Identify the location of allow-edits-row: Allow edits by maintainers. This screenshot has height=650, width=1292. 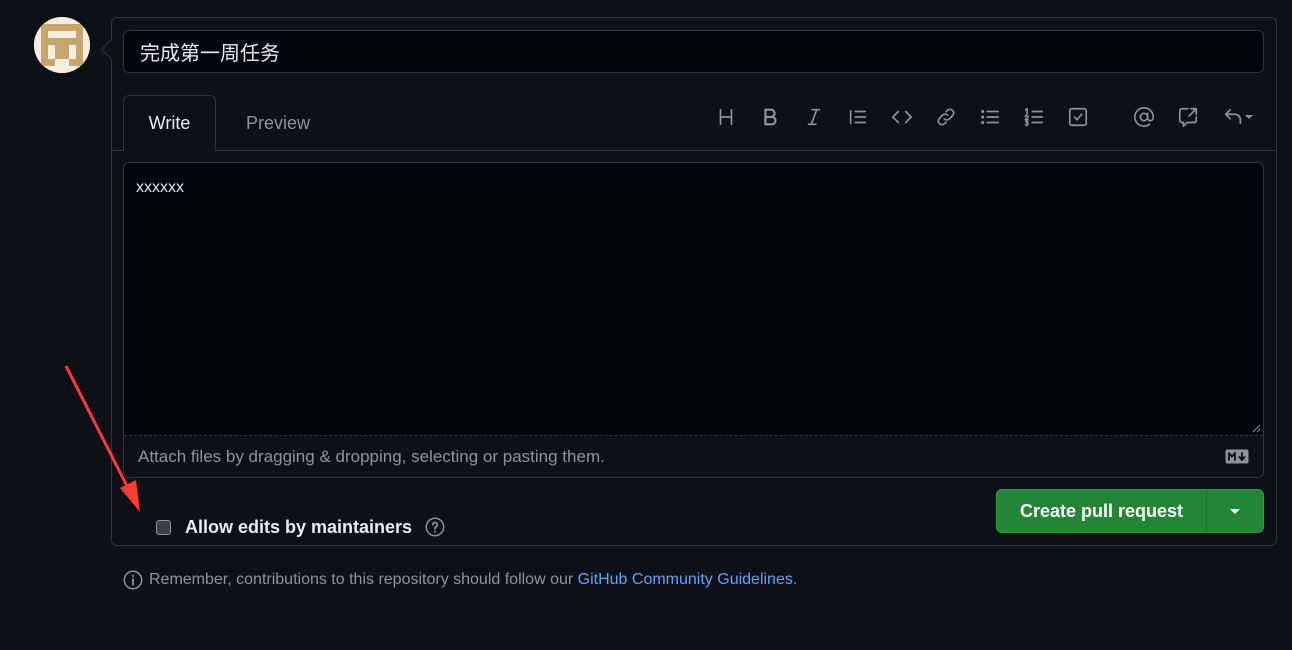
(301, 527).